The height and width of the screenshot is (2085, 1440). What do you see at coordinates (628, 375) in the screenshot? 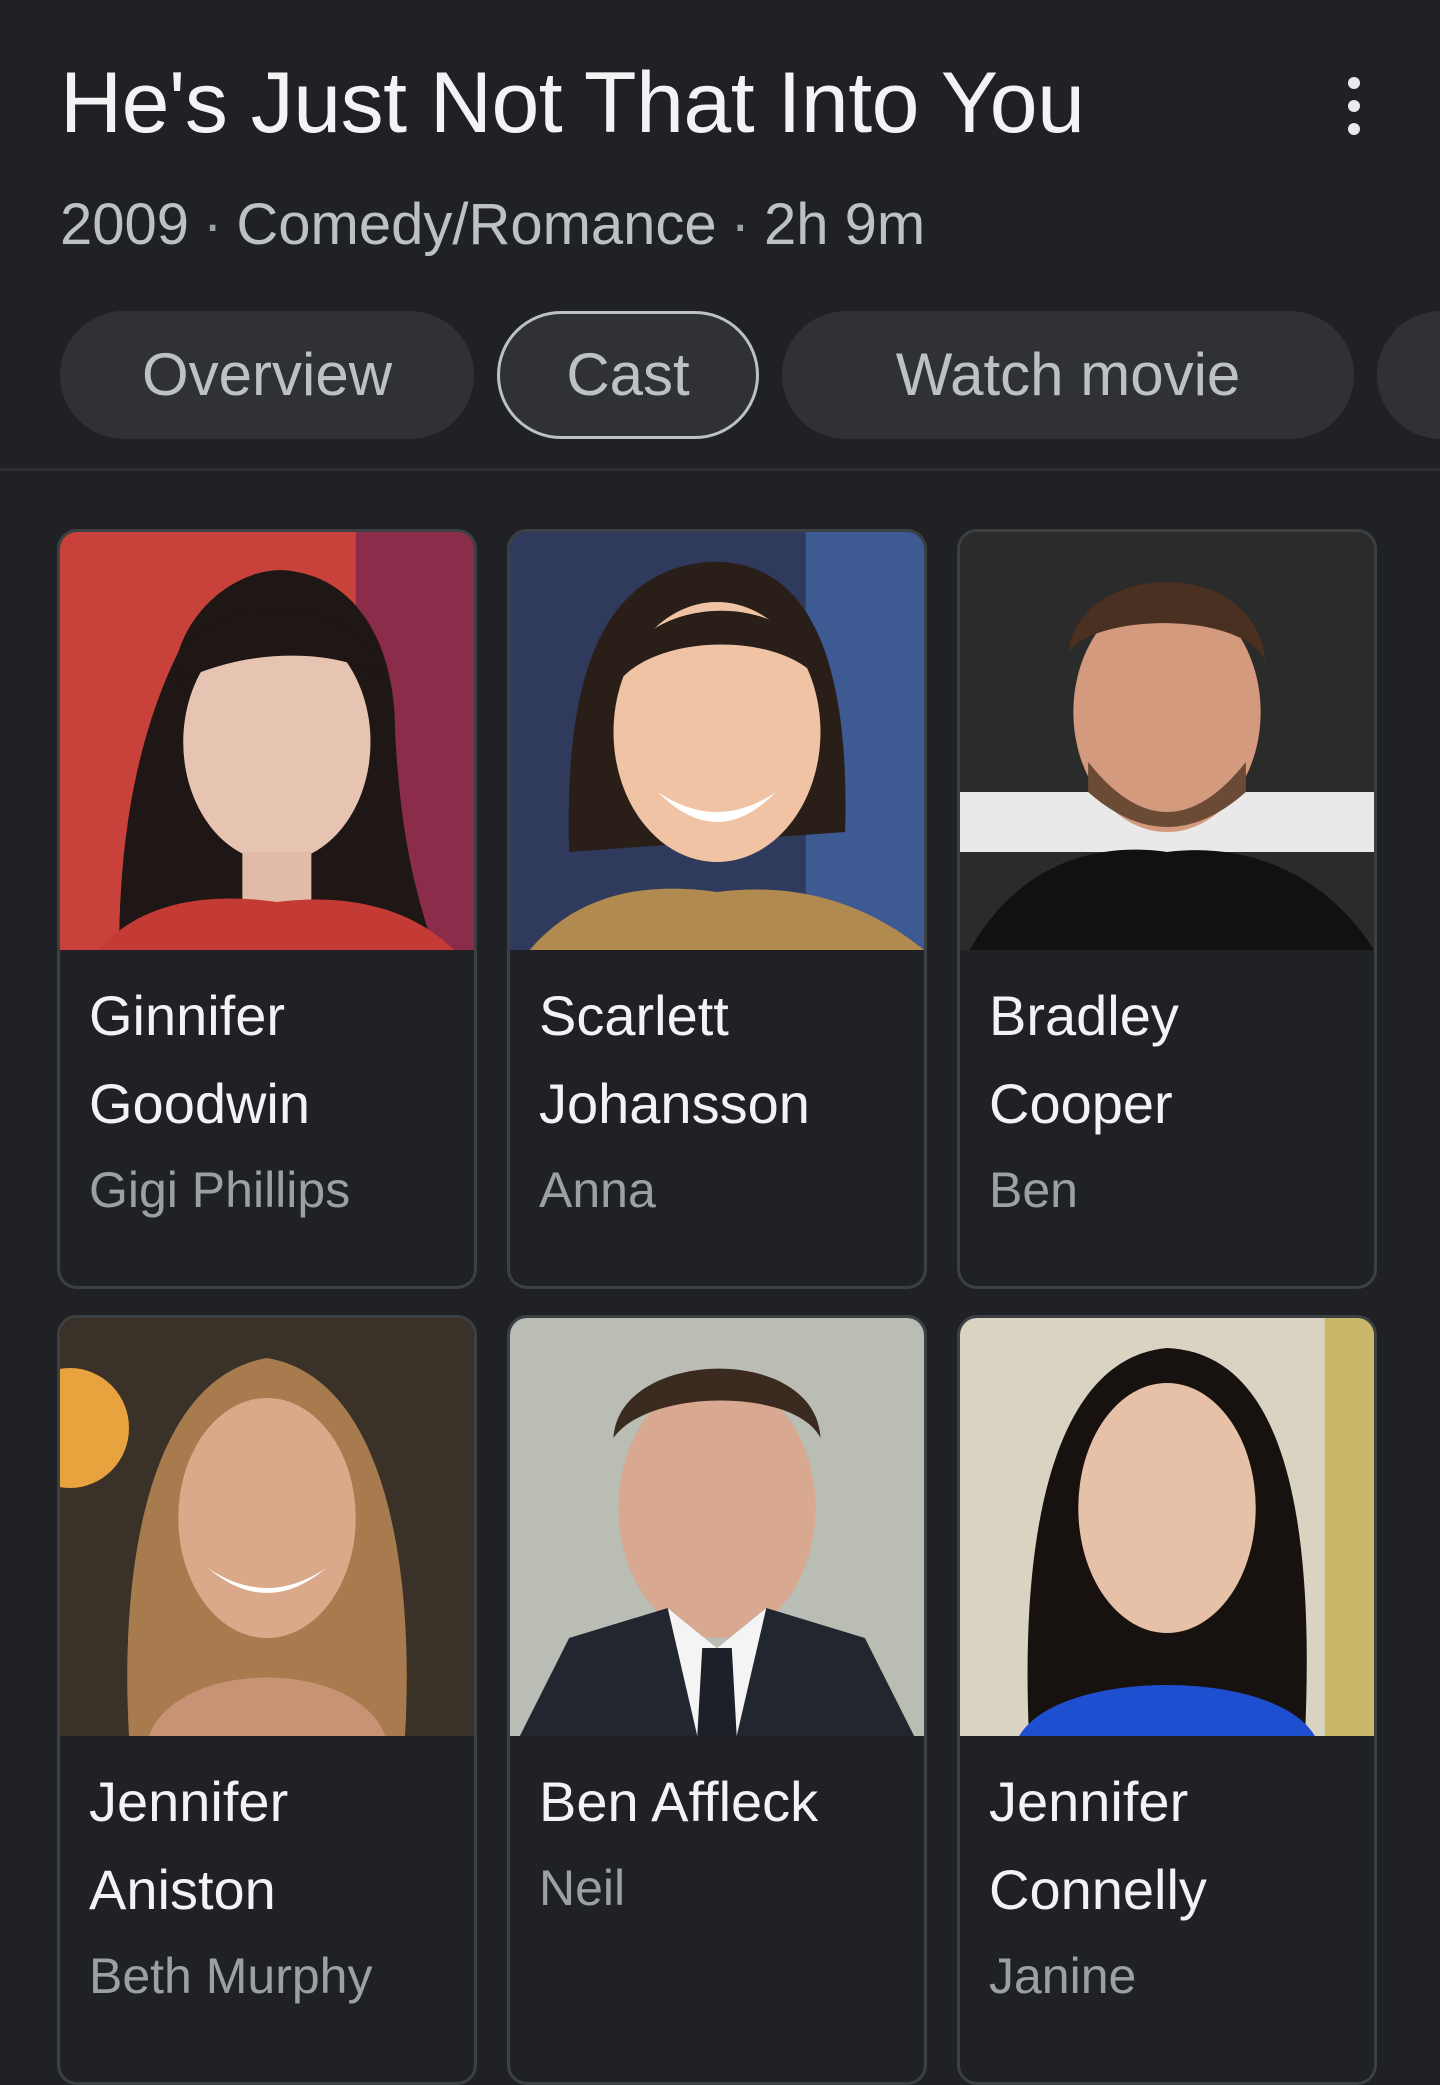
I see `tab-cast: Cast` at bounding box center [628, 375].